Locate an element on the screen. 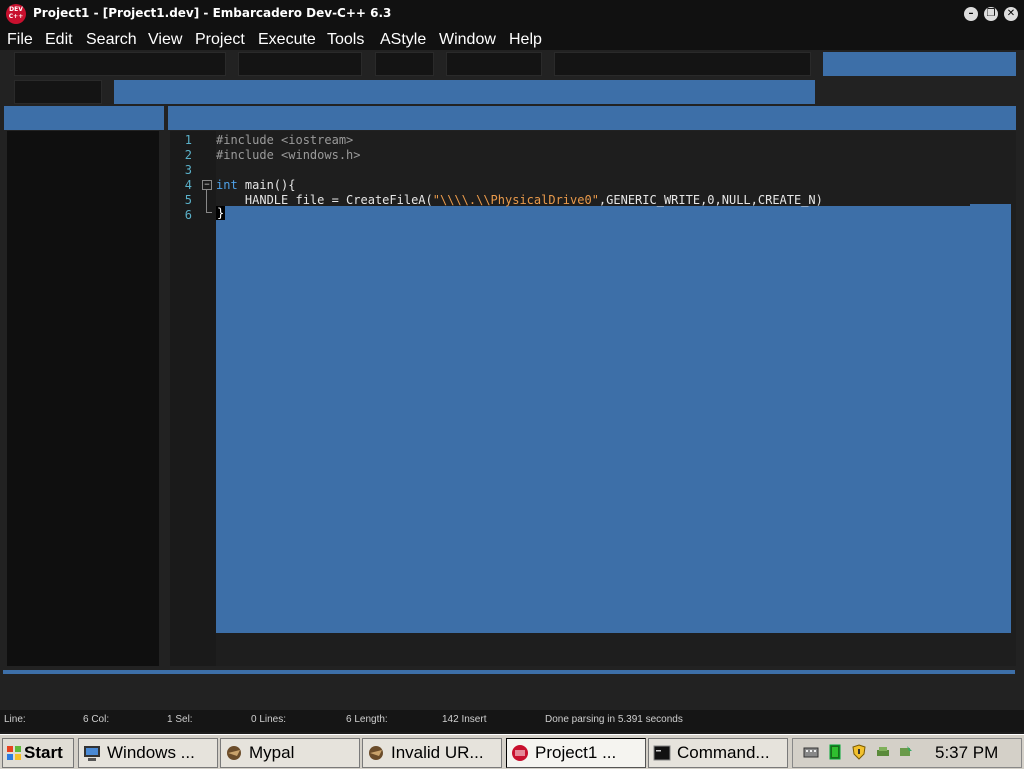 The width and height of the screenshot is (1024, 769). computer-icon is located at coordinates (92, 753).